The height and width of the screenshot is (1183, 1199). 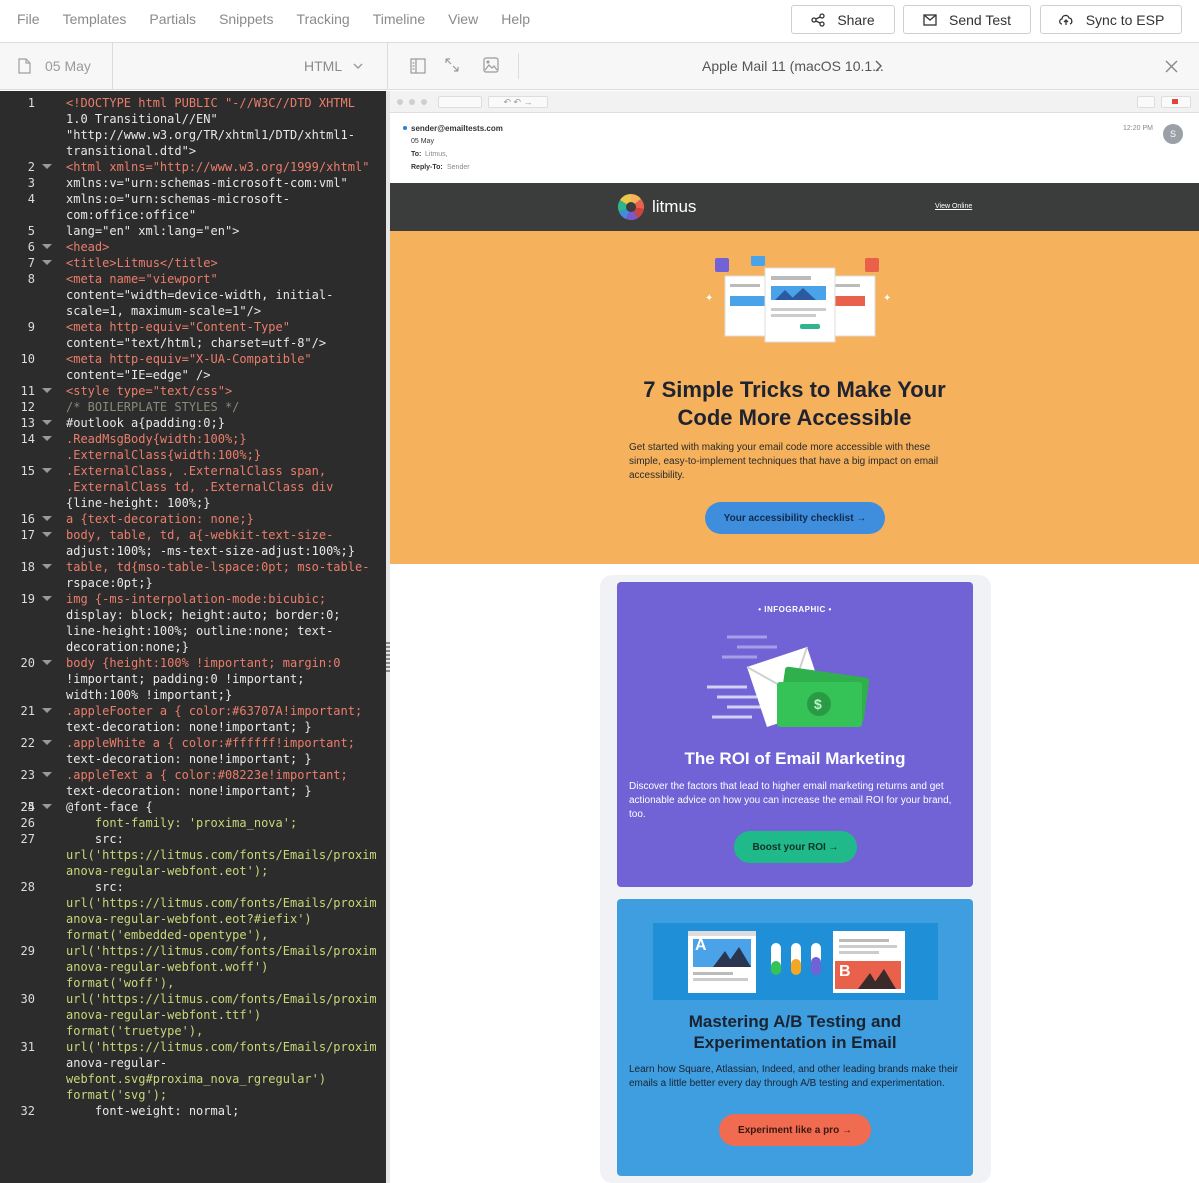 What do you see at coordinates (323, 19) in the screenshot?
I see `menu-tracking: Tracking` at bounding box center [323, 19].